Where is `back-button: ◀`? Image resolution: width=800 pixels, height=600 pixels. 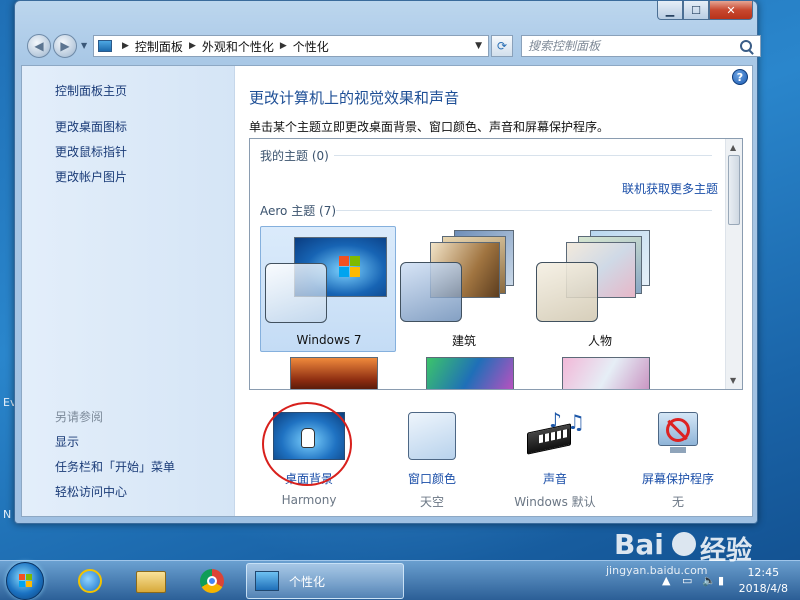 back-button: ◀ is located at coordinates (39, 46).